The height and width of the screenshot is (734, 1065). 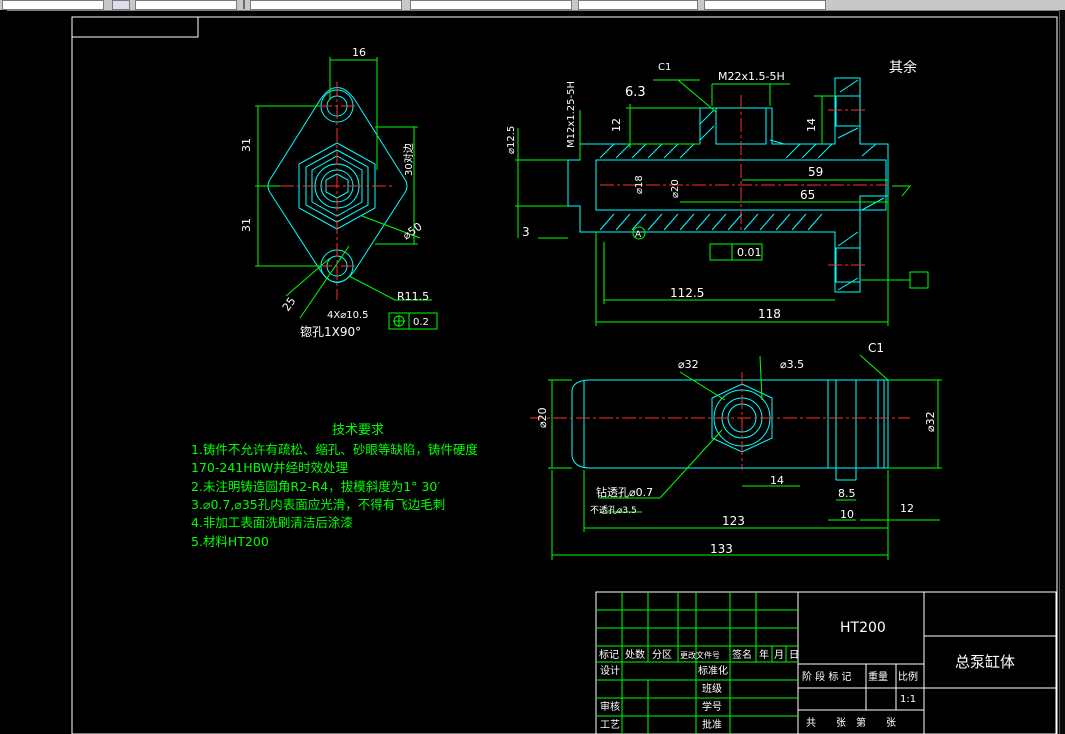 What do you see at coordinates (638, 235) in the screenshot?
I see `datum-a: A` at bounding box center [638, 235].